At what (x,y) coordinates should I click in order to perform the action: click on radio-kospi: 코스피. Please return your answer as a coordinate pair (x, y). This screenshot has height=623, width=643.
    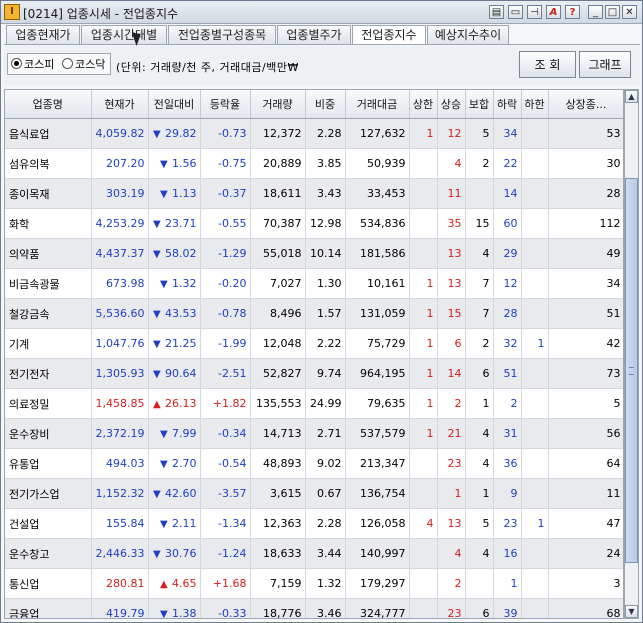
    Looking at the image, I should click on (32, 65).